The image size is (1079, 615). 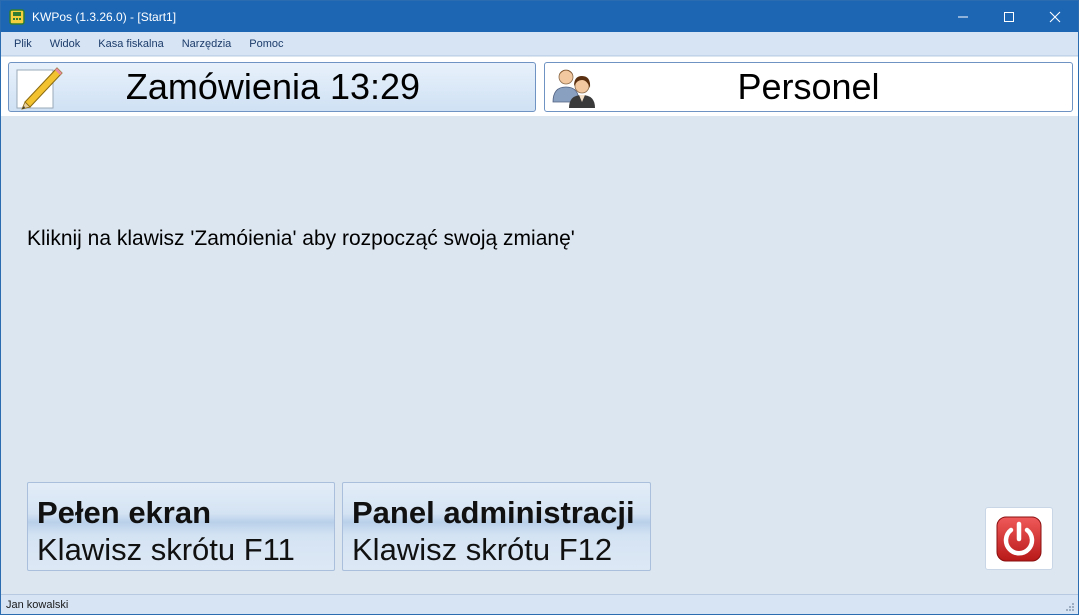 I want to click on menu-item-pomoc: Pomoc, so click(x=266, y=44).